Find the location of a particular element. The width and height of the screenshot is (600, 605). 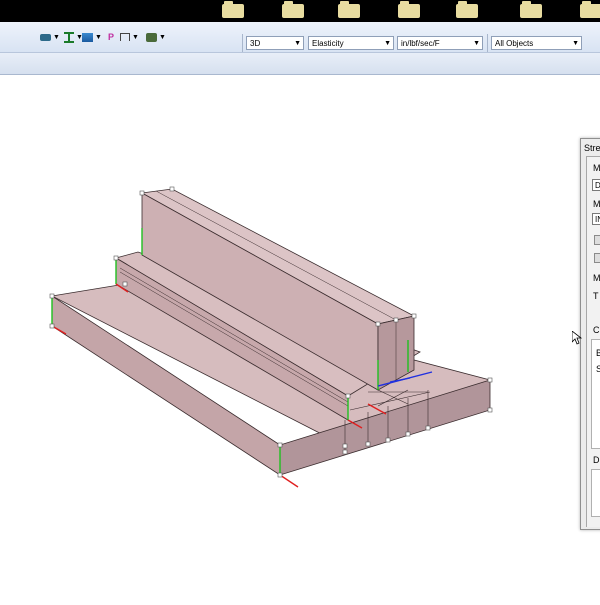

analysis-type-value: Elasticity is located at coordinates (328, 43).